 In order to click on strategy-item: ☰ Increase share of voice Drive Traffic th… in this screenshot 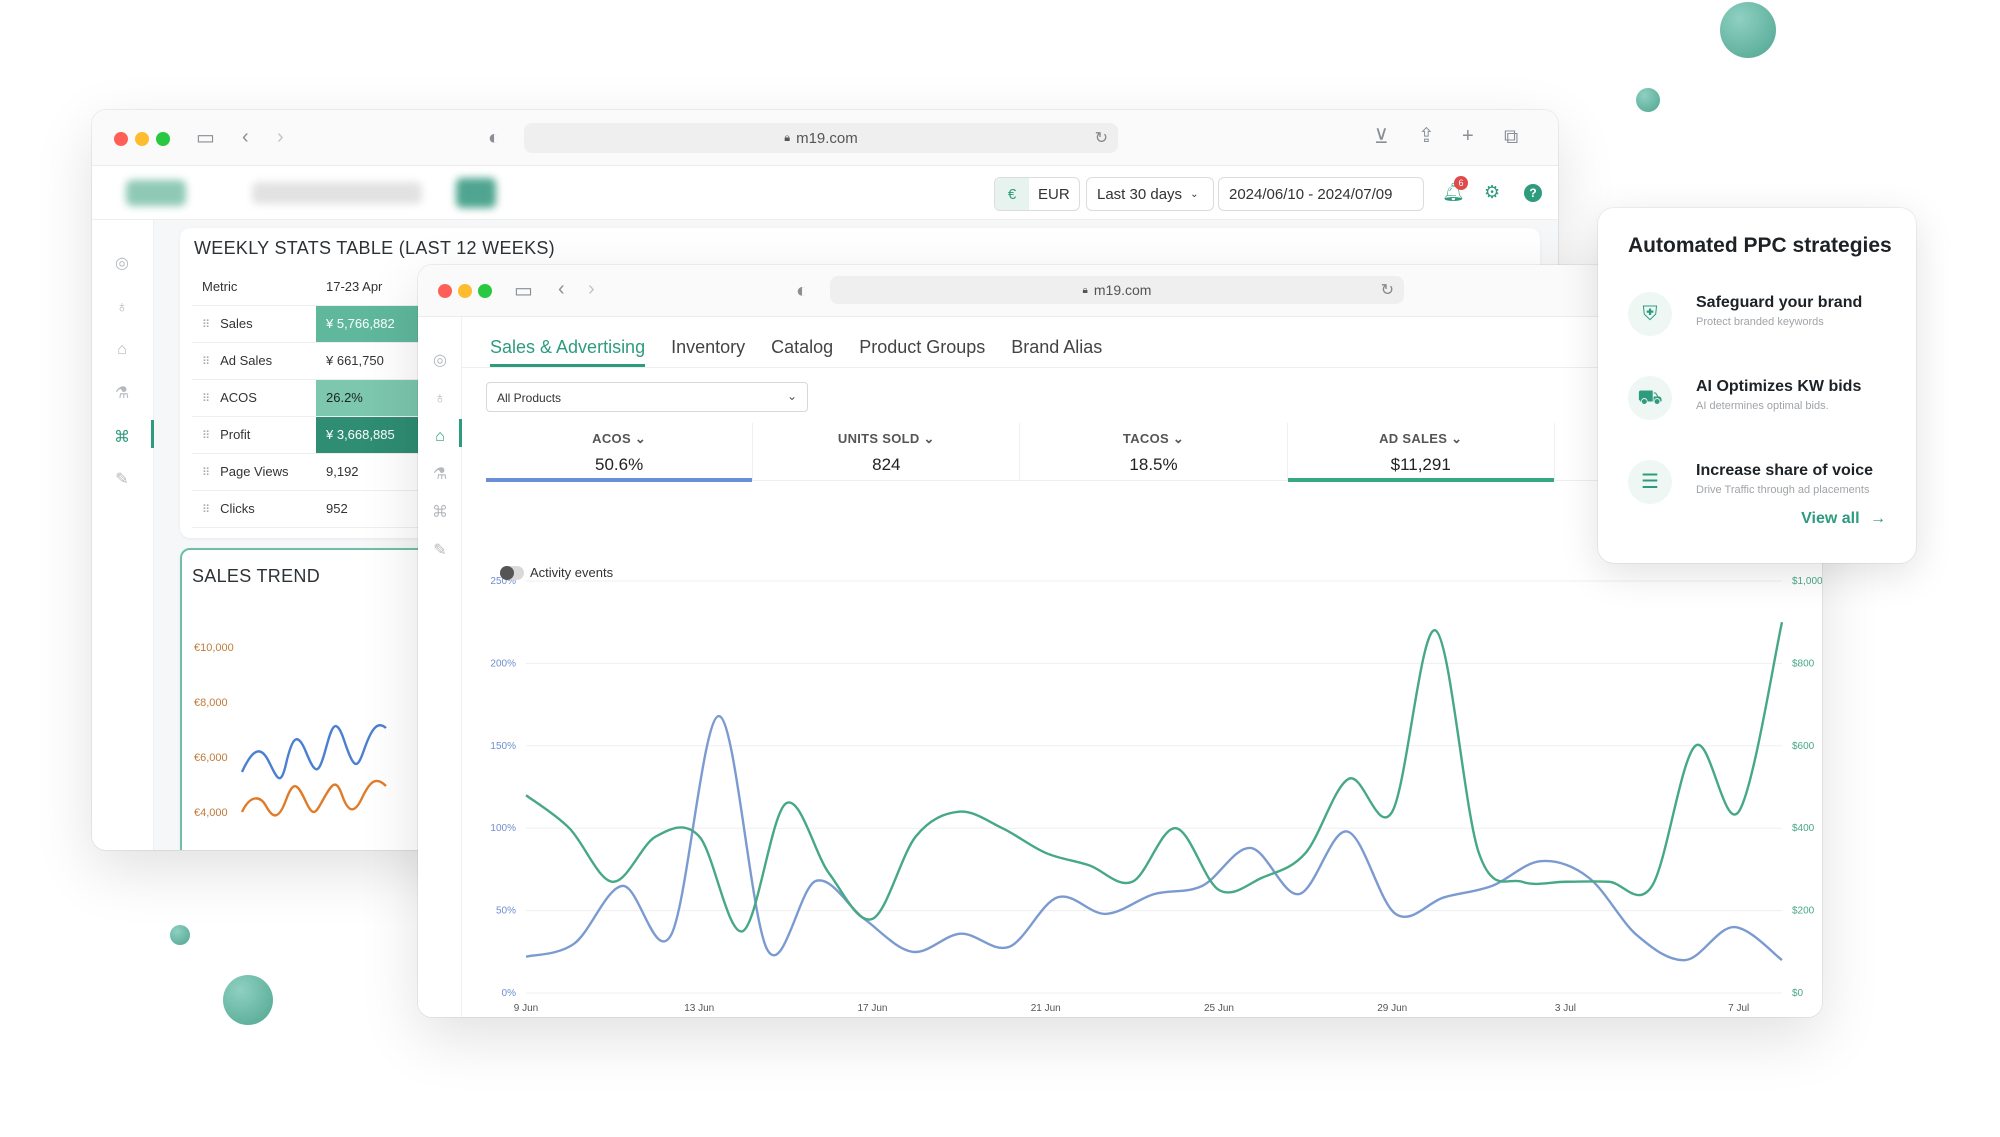, I will do `click(1768, 484)`.